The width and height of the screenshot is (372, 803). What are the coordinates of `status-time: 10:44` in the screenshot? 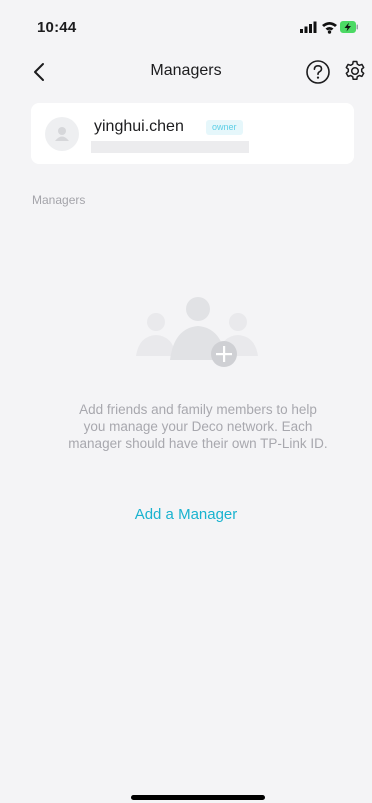 It's located at (57, 27).